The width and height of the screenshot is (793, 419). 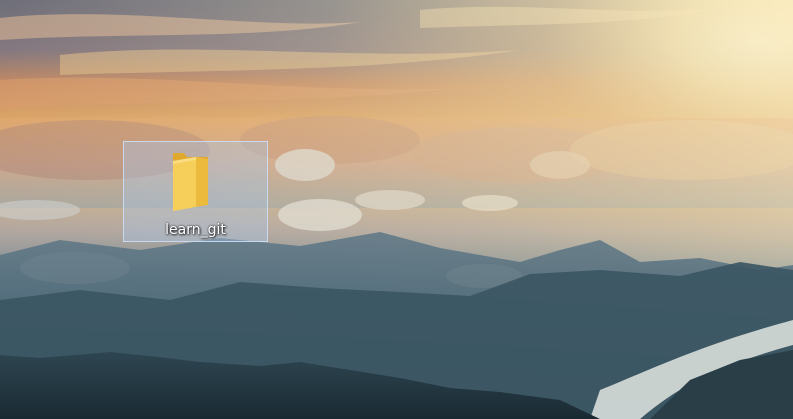 What do you see at coordinates (190, 182) in the screenshot?
I see `folder-icon` at bounding box center [190, 182].